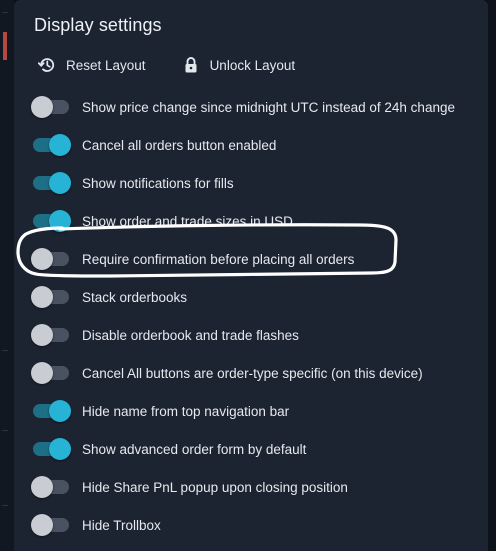  I want to click on setting-label: Show notifications for fills, so click(158, 183).